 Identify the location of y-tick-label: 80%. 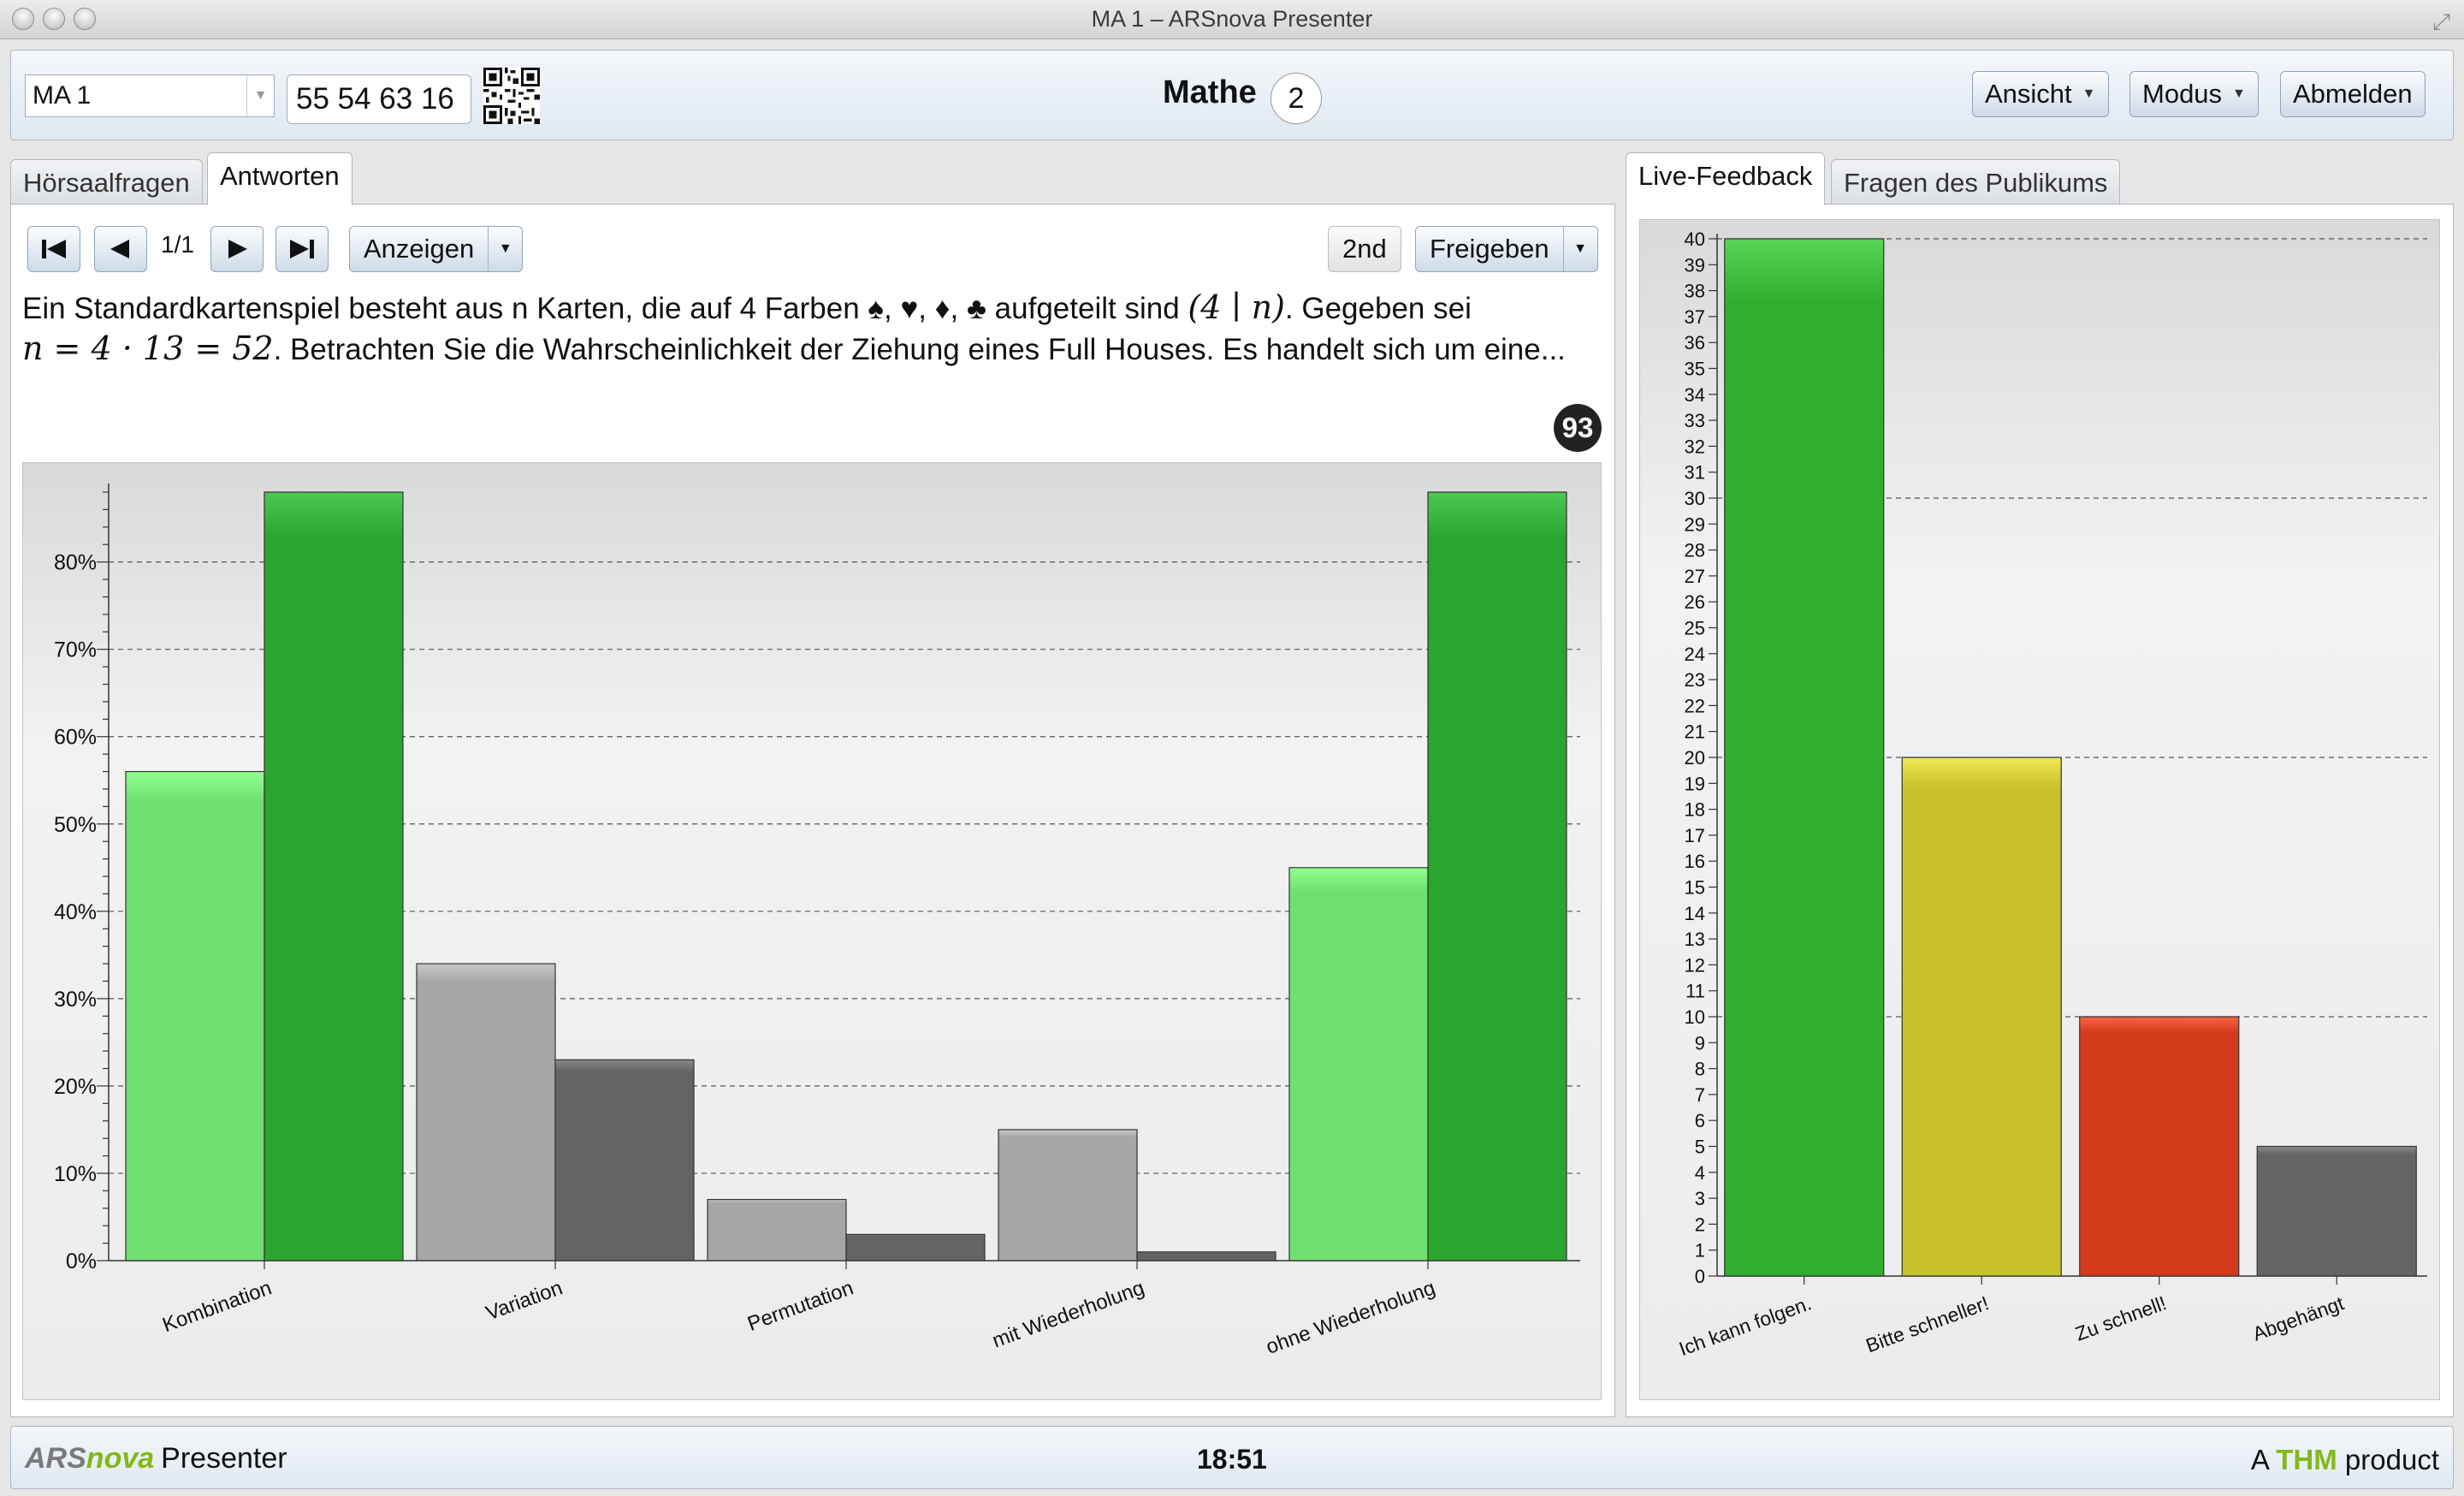
(75, 563).